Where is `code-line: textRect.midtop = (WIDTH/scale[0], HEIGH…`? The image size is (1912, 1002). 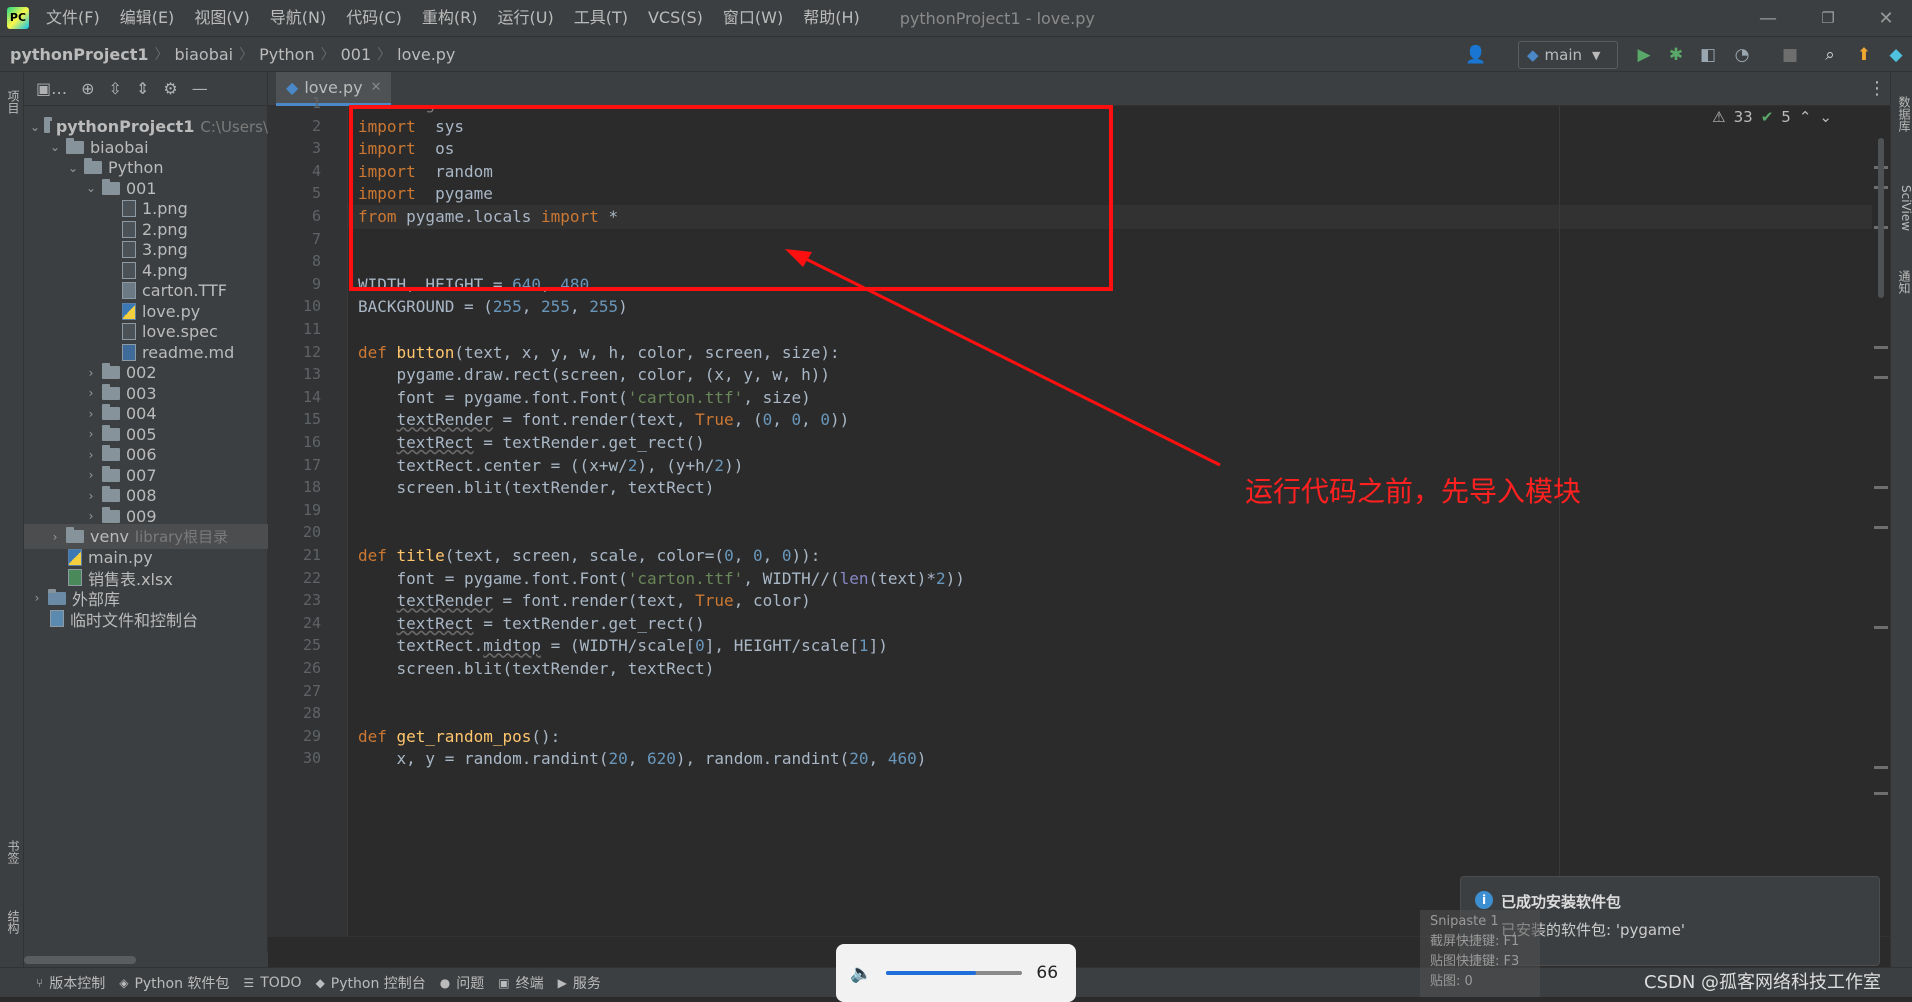 code-line: textRect.midtop = (WIDTH/scale[0], HEIGH… is located at coordinates (623, 646).